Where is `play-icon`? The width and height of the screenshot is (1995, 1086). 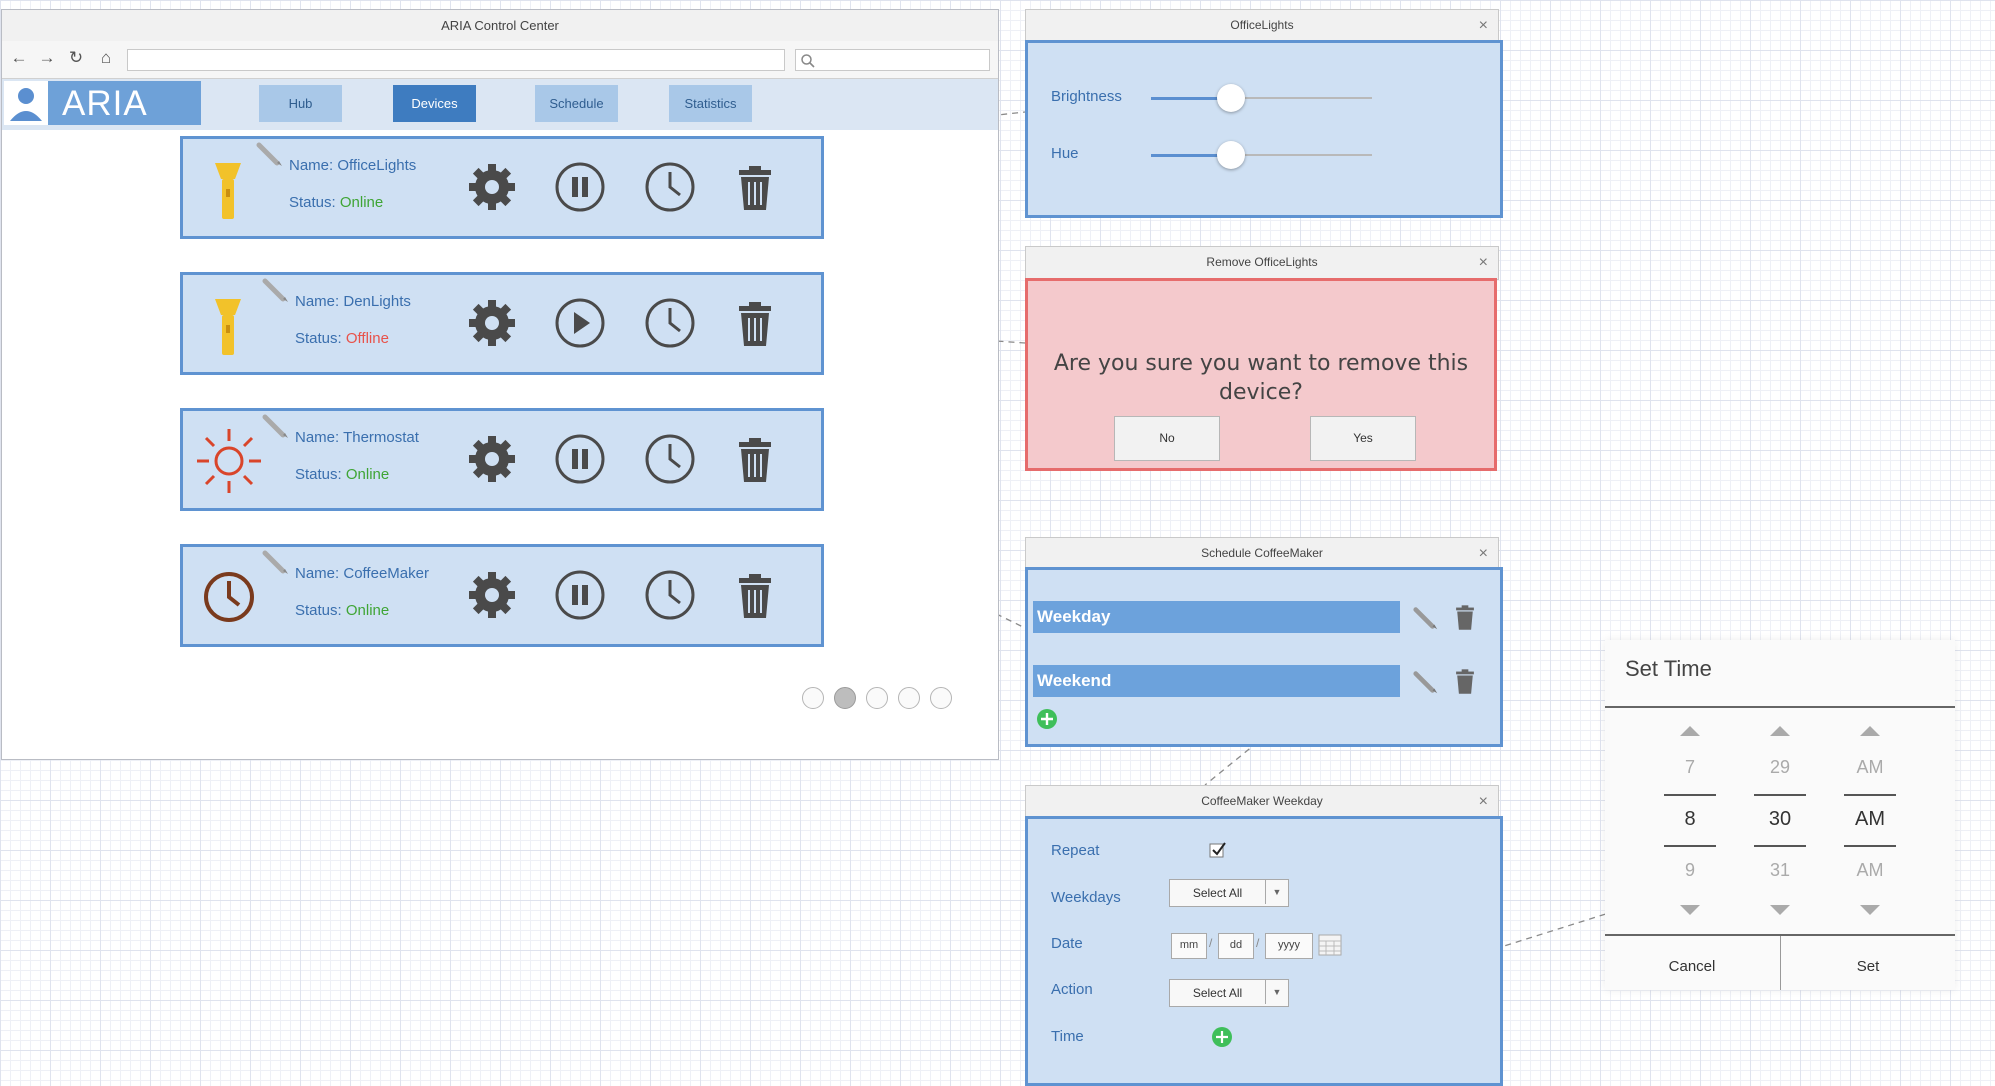 play-icon is located at coordinates (580, 323).